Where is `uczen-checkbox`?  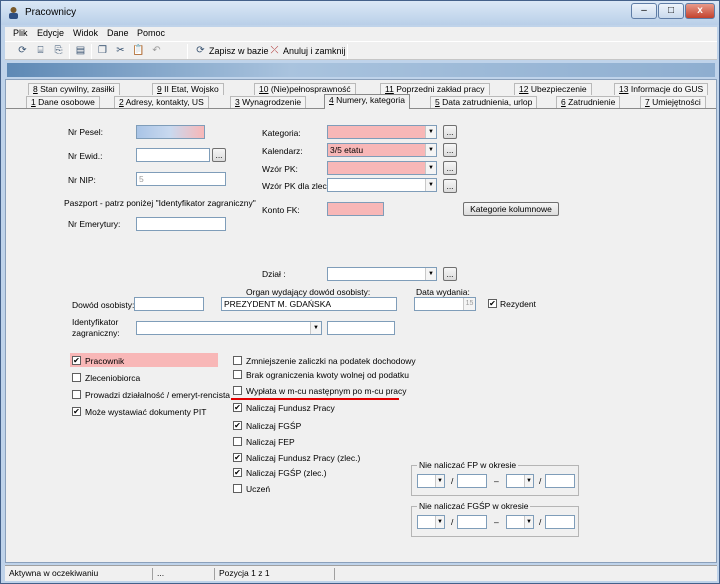 uczen-checkbox is located at coordinates (237, 488).